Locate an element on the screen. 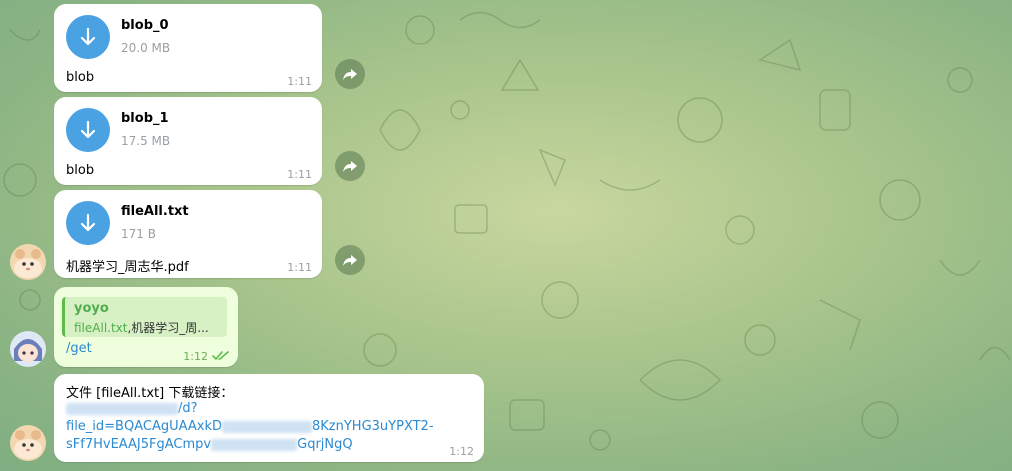 This screenshot has width=1012, height=471. link-text: file_id=BQACAgUAAxkD is located at coordinates (144, 426).